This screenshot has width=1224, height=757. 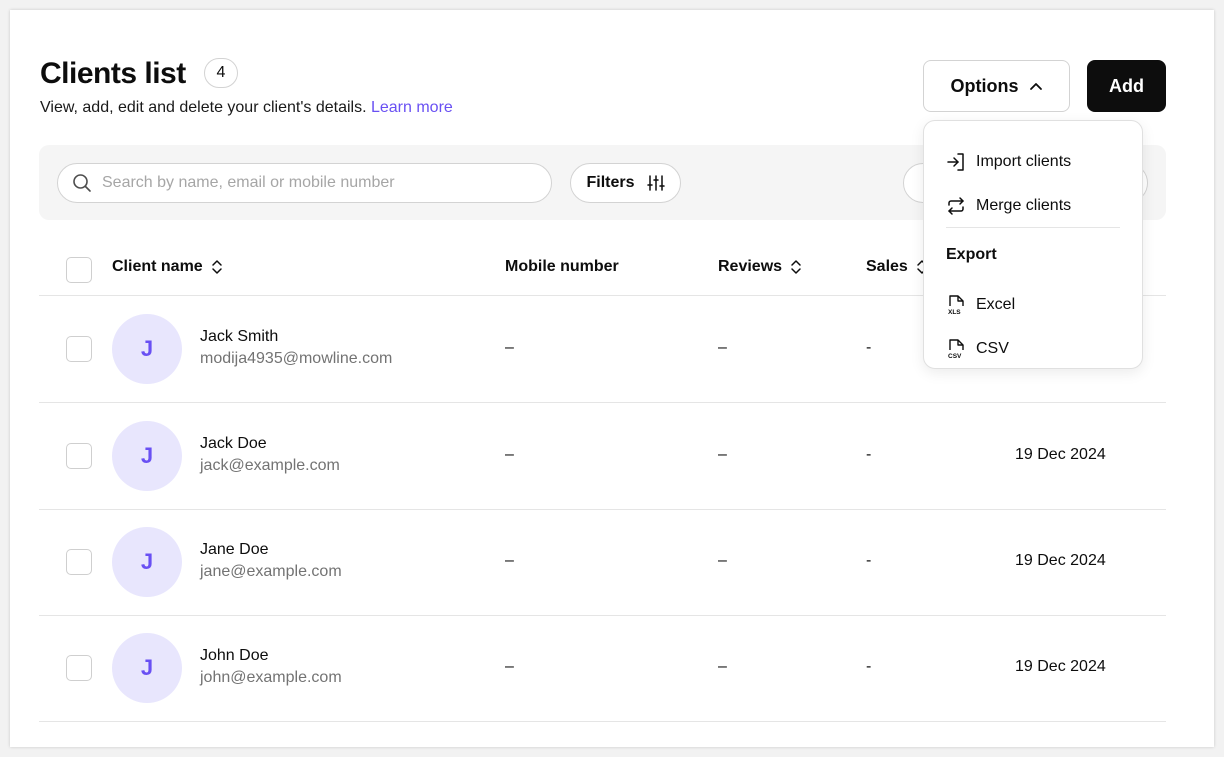 I want to click on menu-section-export: Export, so click(x=971, y=254).